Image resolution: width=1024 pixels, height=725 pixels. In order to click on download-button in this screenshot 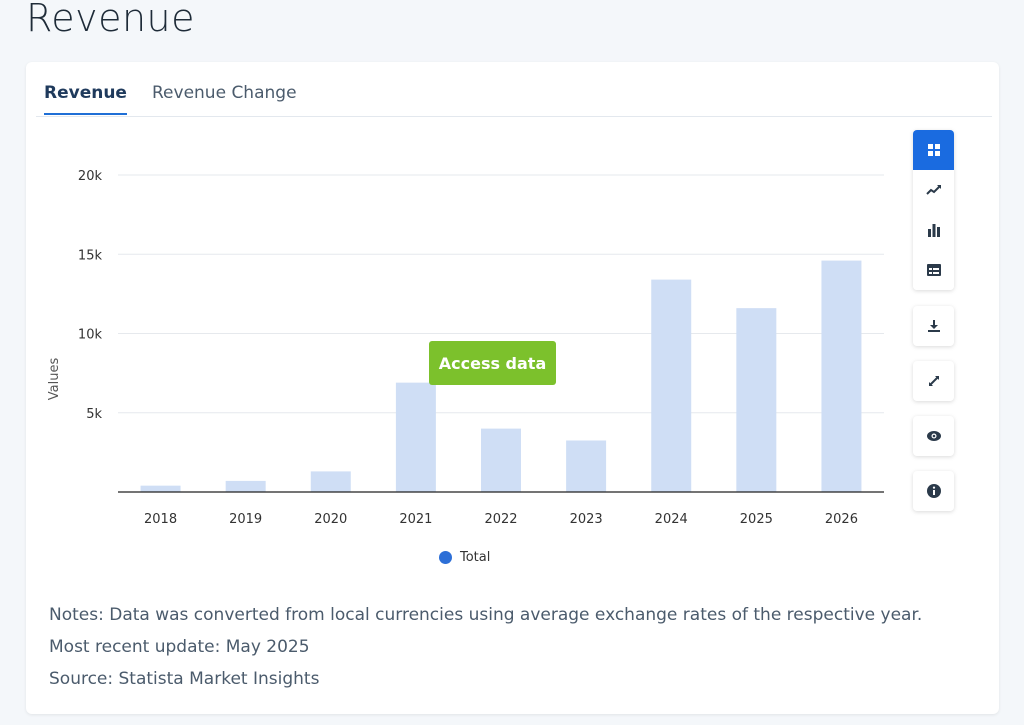, I will do `click(933, 326)`.